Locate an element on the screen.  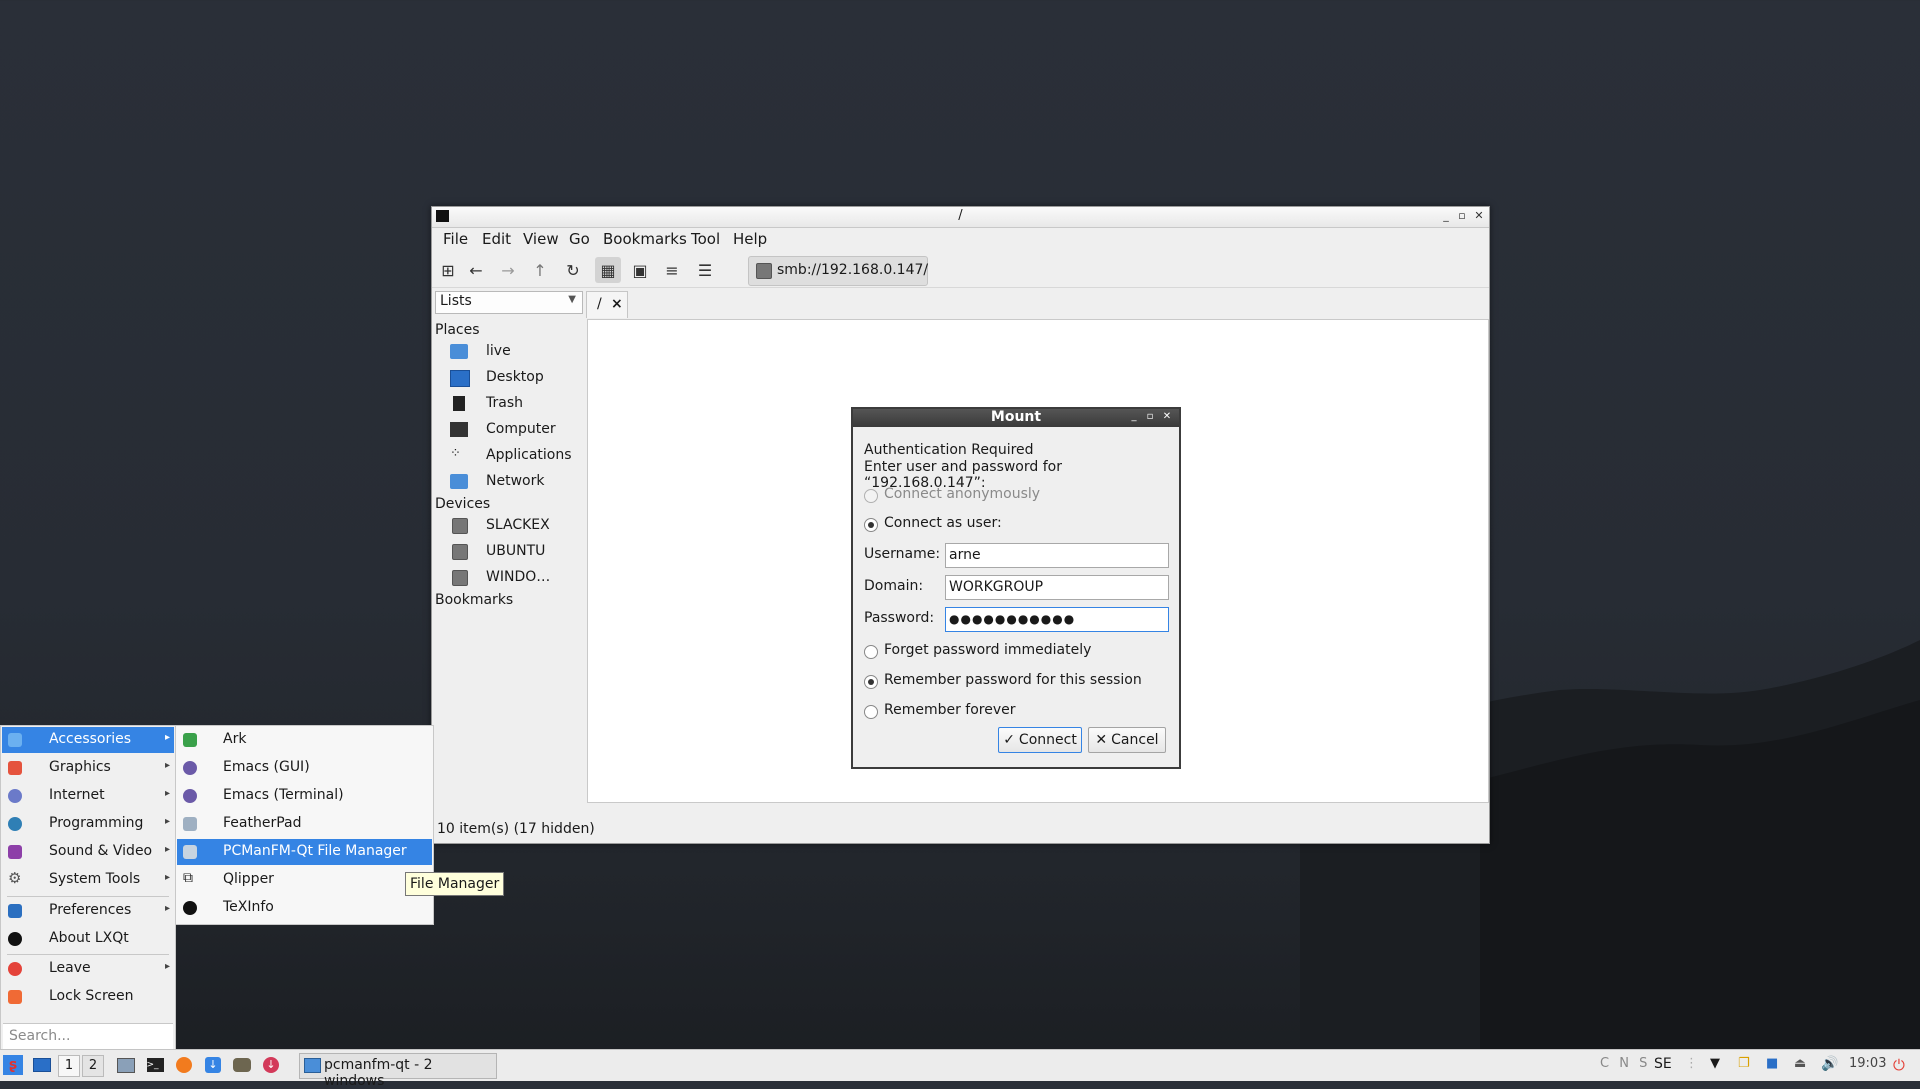
keyboard-indicators: C N S is located at coordinates (1625, 1063).